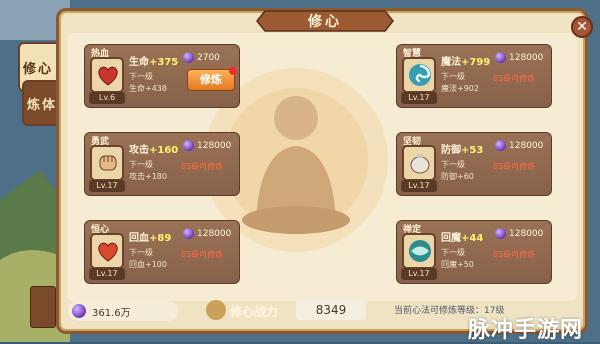  What do you see at coordinates (111, 313) in the screenshot?
I see `currency-value: 361.6万` at bounding box center [111, 313].